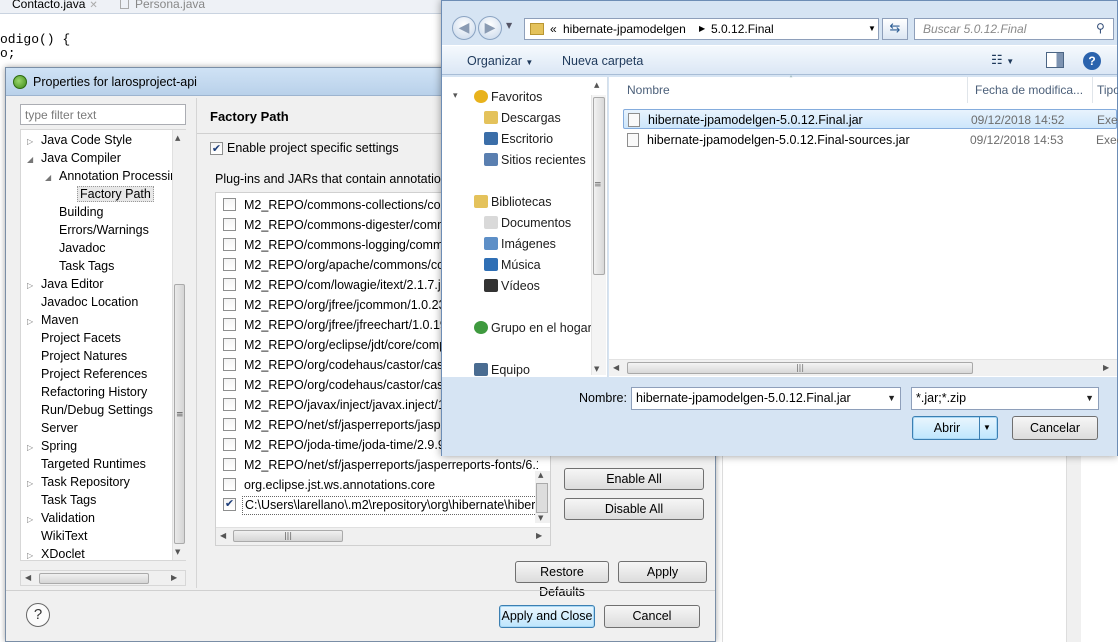  Describe the element at coordinates (288, 536) in the screenshot. I see `jar-hscroll-thumb: |||` at that location.